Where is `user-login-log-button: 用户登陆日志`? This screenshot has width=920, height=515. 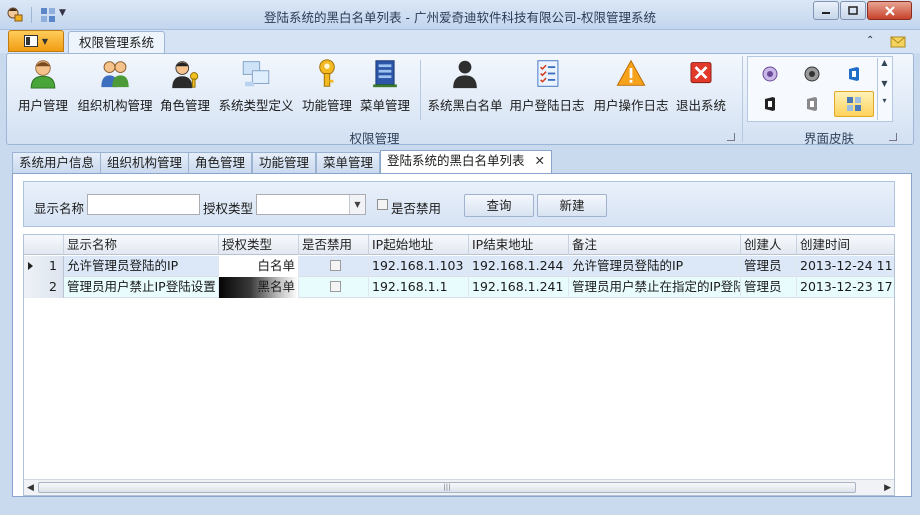
user-login-log-button: 用户登陆日志 is located at coordinates (547, 86).